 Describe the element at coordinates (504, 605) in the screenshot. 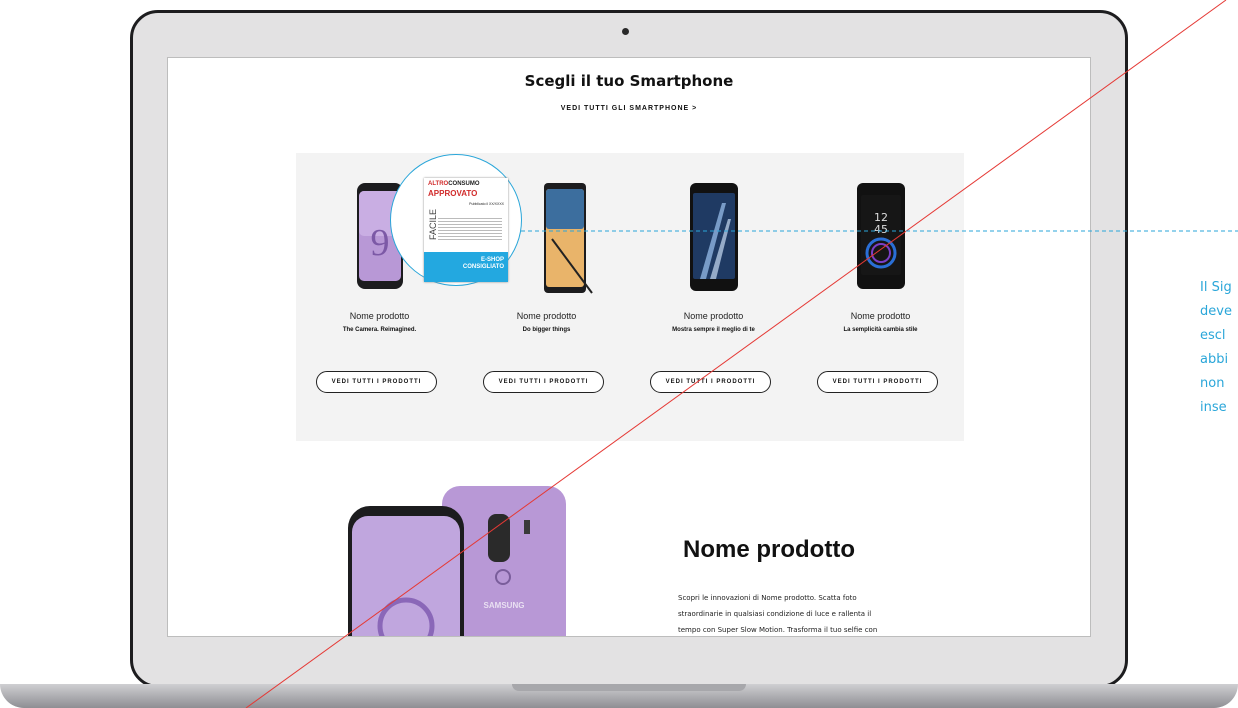

I see `hero-brand: SAMSUNG` at that location.